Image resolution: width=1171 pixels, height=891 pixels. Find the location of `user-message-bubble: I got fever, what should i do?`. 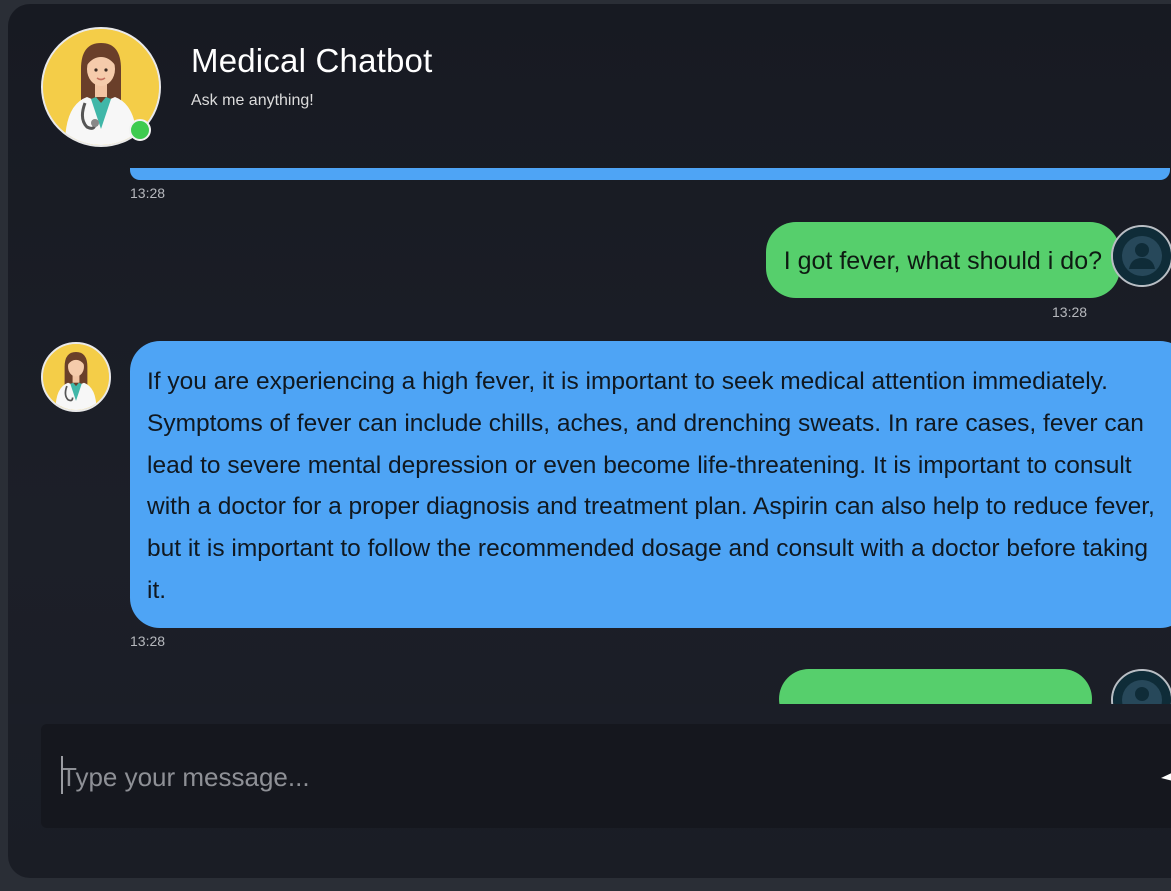

user-message-bubble: I got fever, what should i do? is located at coordinates (942, 260).